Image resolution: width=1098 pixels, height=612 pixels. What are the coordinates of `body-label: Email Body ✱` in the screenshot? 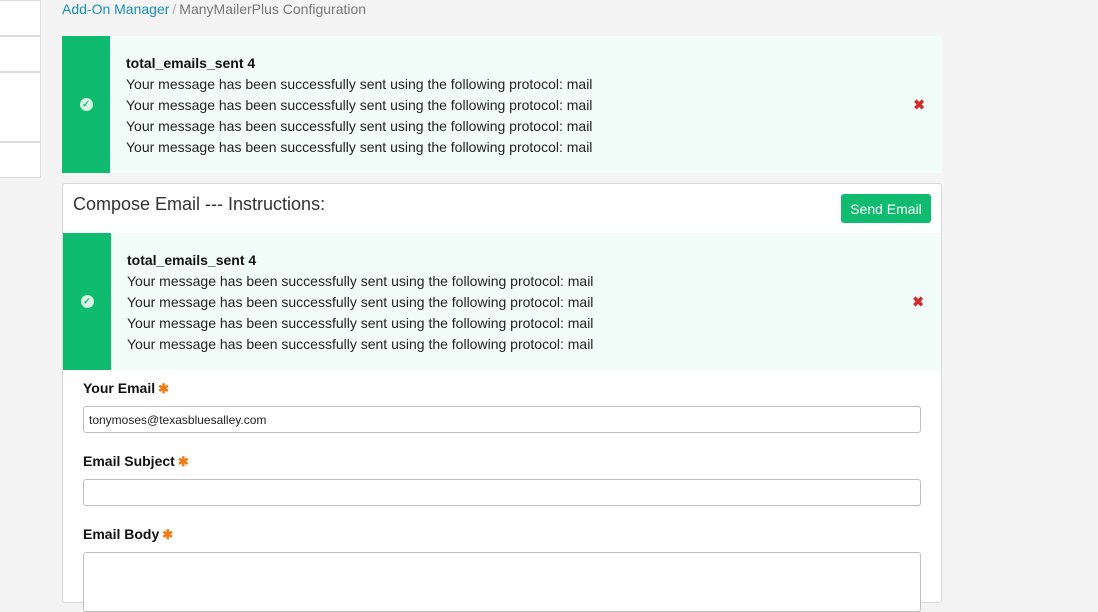 It's located at (128, 534).